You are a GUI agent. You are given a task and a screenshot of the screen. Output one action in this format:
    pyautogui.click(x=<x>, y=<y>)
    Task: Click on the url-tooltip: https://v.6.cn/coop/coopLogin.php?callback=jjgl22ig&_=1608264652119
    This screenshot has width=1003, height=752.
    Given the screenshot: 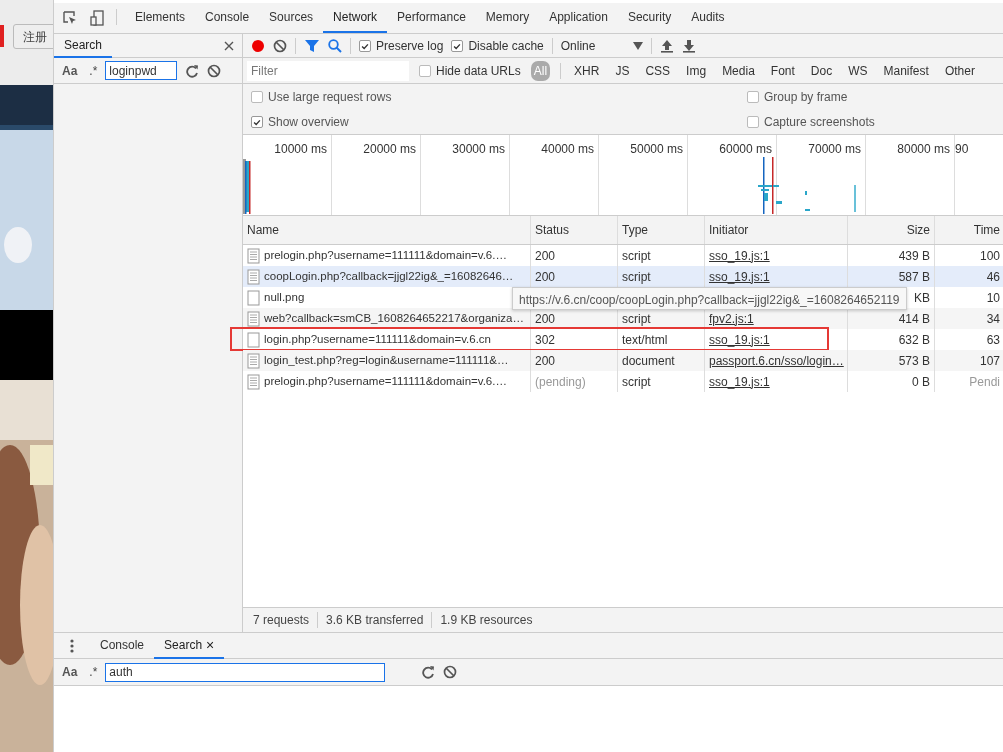 What is the action you would take?
    pyautogui.click(x=709, y=298)
    